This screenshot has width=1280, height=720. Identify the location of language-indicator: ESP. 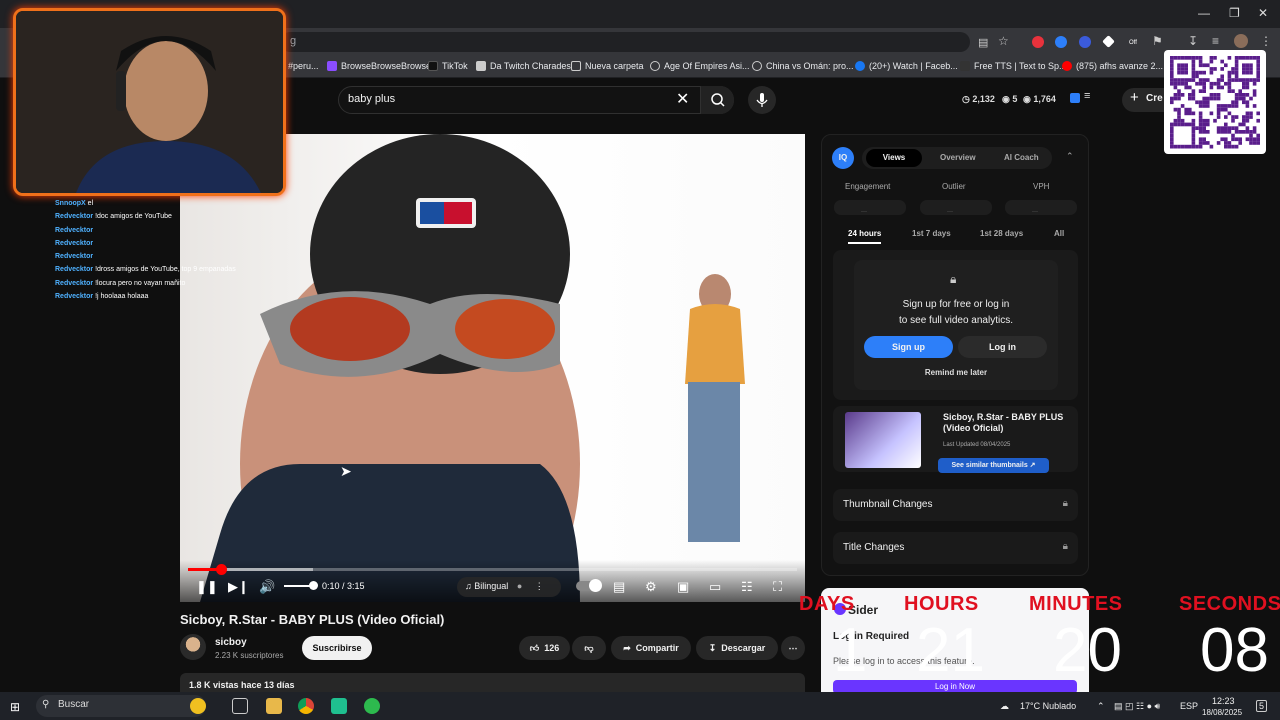
(1189, 706).